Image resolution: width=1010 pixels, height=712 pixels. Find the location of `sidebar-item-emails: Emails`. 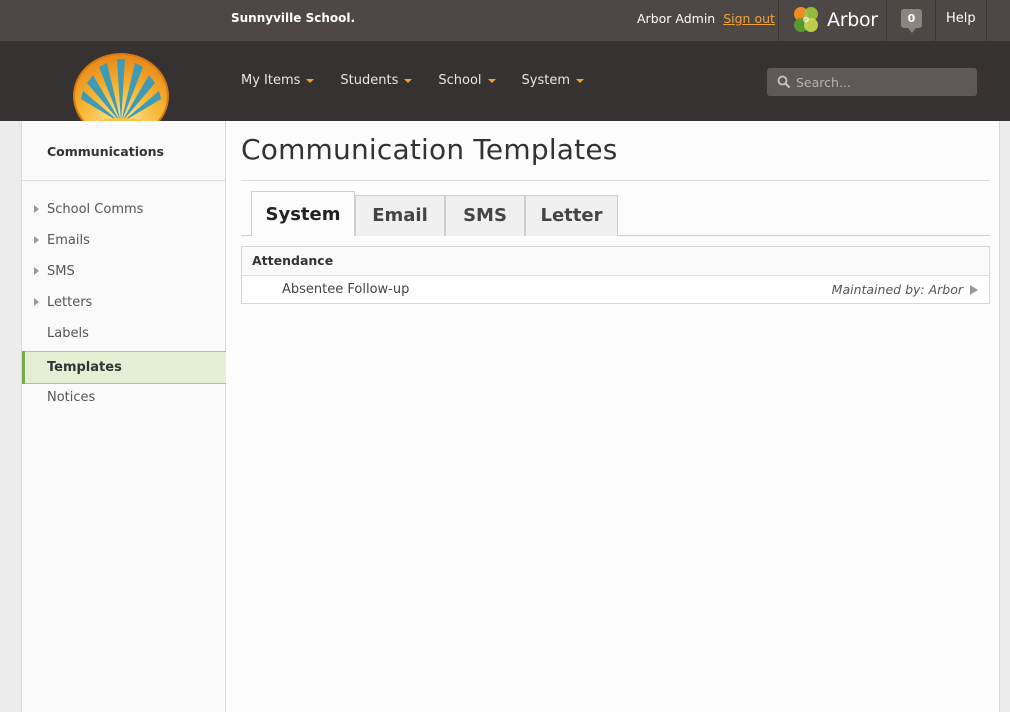

sidebar-item-emails: Emails is located at coordinates (123, 240).